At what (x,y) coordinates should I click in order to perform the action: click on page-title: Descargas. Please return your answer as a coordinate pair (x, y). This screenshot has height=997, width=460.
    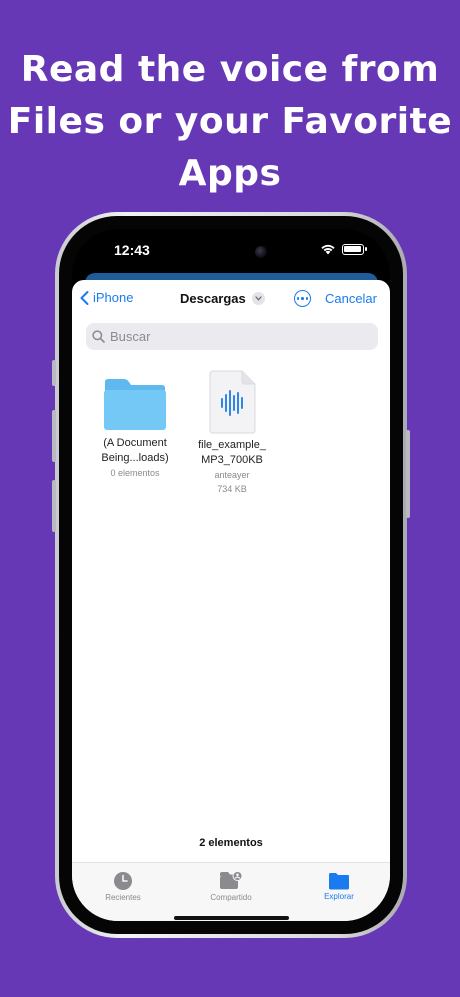
    Looking at the image, I should click on (213, 298).